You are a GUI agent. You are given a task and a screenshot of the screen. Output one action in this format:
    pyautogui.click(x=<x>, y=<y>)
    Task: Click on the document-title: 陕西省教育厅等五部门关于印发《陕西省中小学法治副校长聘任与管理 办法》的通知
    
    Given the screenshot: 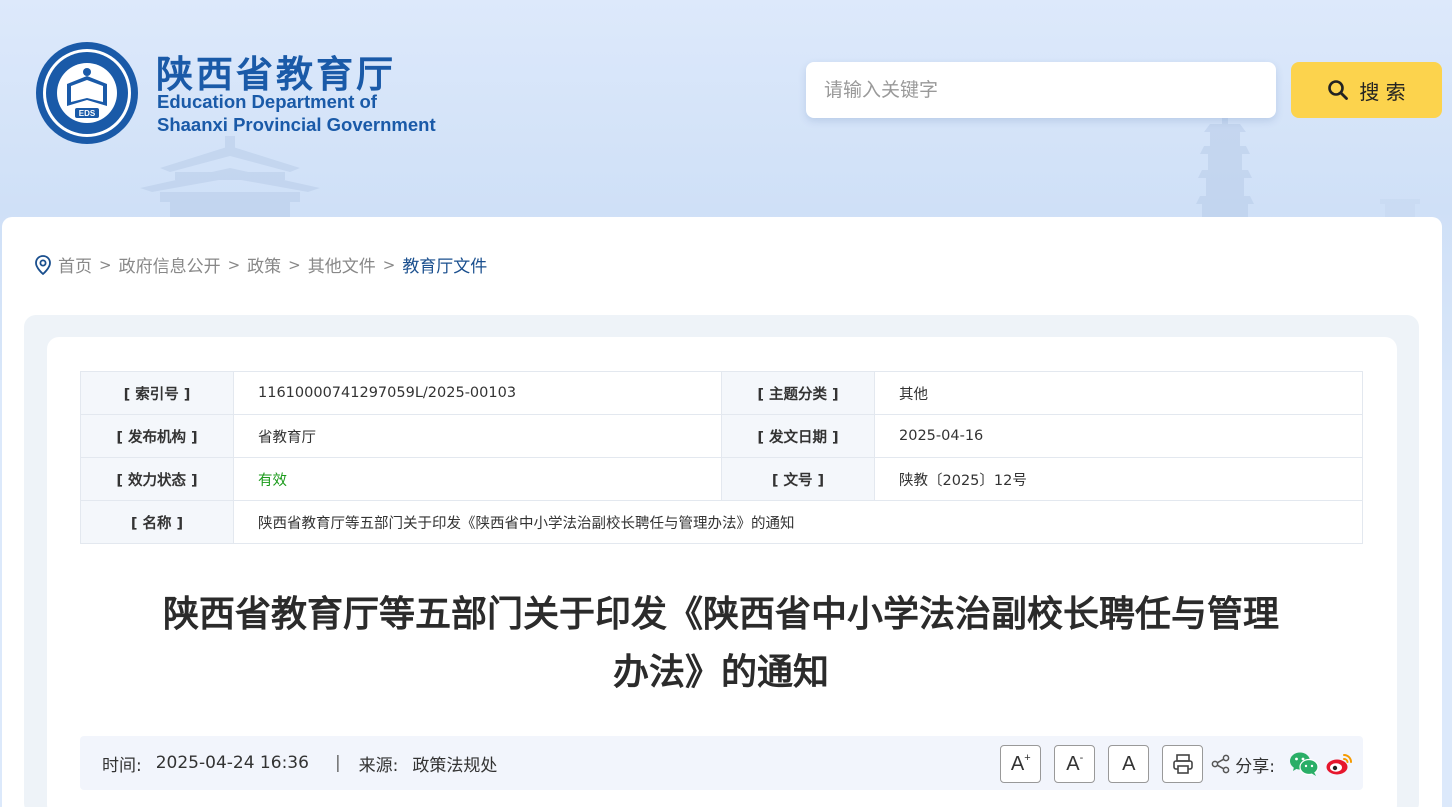 What is the action you would take?
    pyautogui.click(x=721, y=644)
    